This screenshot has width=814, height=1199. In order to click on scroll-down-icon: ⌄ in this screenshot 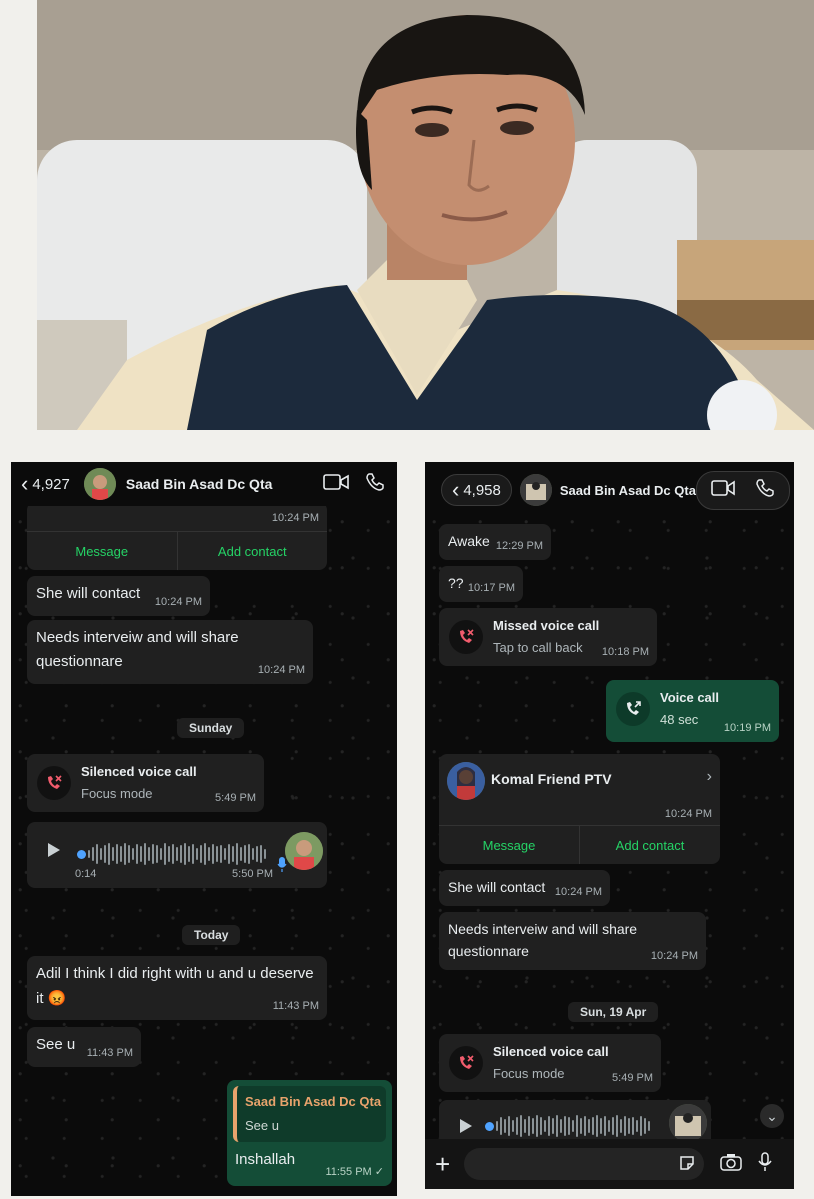, I will do `click(772, 1116)`.